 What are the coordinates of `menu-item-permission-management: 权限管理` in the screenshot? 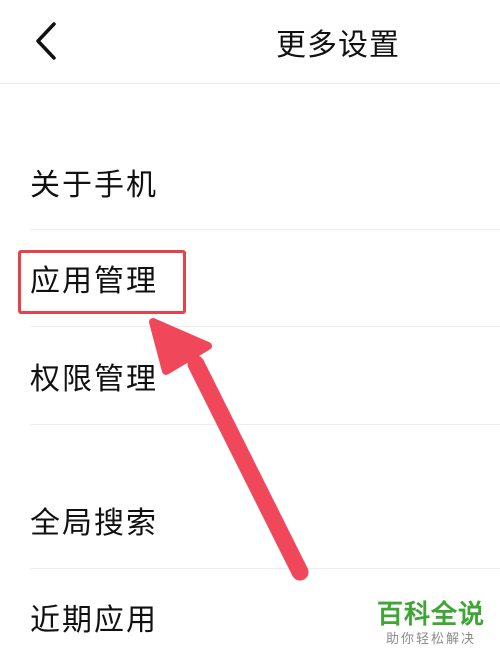 It's located at (250, 376).